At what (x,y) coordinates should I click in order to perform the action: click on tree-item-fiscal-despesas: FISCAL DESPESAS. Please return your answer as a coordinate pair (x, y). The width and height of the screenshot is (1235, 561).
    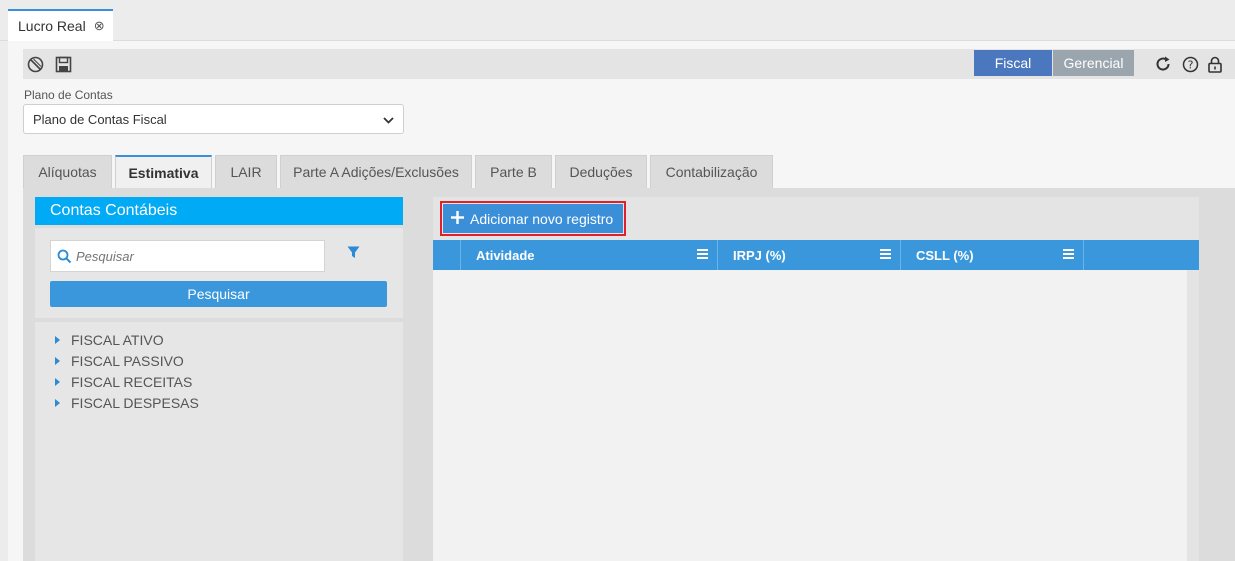
    Looking at the image, I should click on (219, 402).